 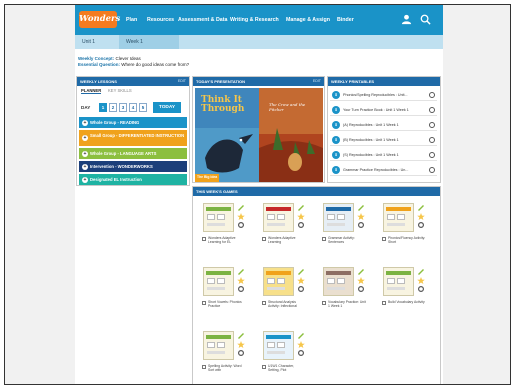 What do you see at coordinates (133, 122) in the screenshot?
I see `lesson-whole-group-reading: + Whole Group - READING` at bounding box center [133, 122].